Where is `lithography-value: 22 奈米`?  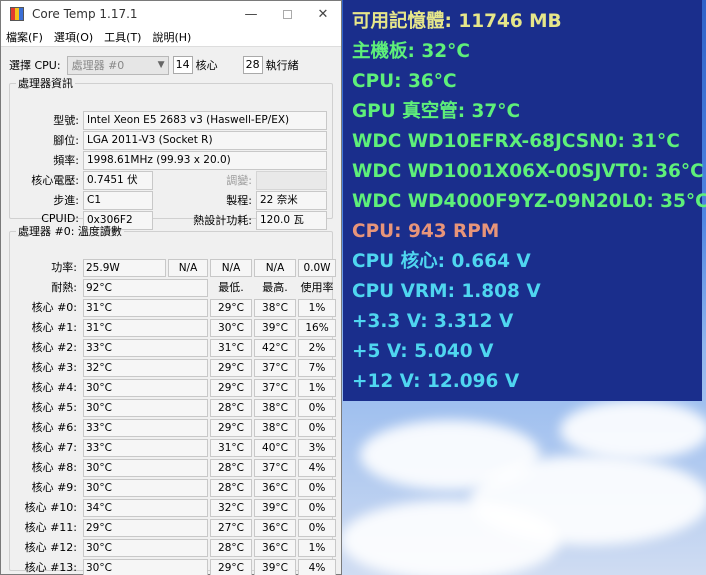 lithography-value: 22 奈米 is located at coordinates (291, 200).